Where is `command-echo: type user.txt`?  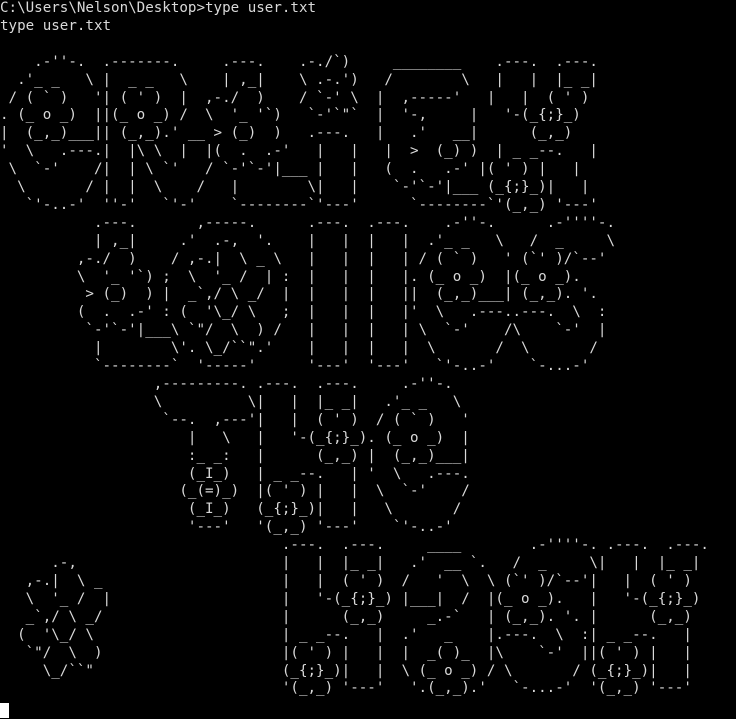 command-echo: type user.txt is located at coordinates (56, 25).